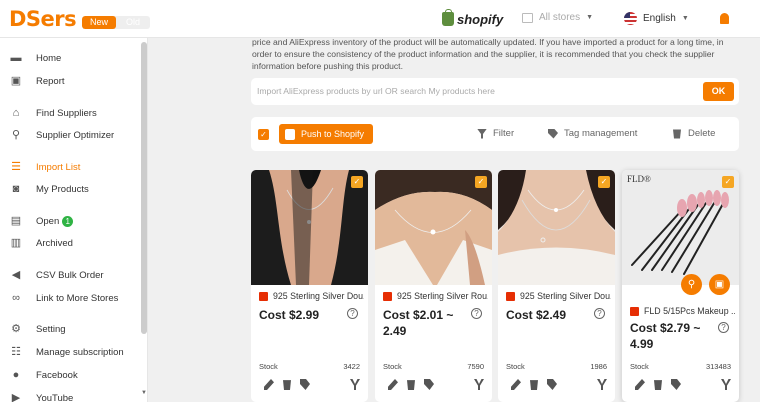 This screenshot has height=402, width=760. What do you see at coordinates (656, 18) in the screenshot?
I see `language-selector: English ▼` at bounding box center [656, 18].